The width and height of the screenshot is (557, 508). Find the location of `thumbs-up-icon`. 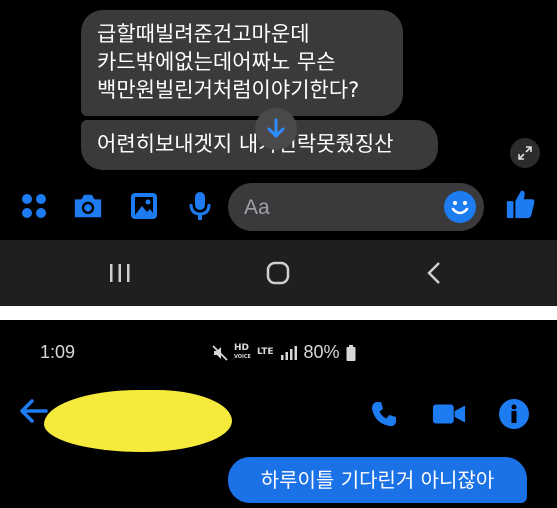

thumbs-up-icon is located at coordinates (520, 204).